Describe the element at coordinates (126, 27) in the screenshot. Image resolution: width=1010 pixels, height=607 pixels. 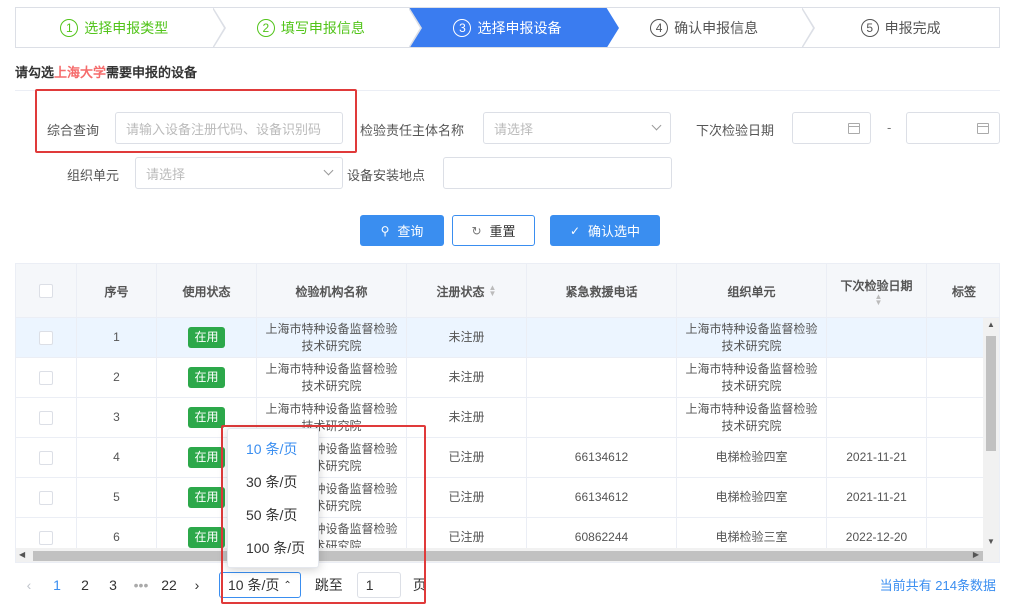
I see `step-label: 选择申报类型` at that location.